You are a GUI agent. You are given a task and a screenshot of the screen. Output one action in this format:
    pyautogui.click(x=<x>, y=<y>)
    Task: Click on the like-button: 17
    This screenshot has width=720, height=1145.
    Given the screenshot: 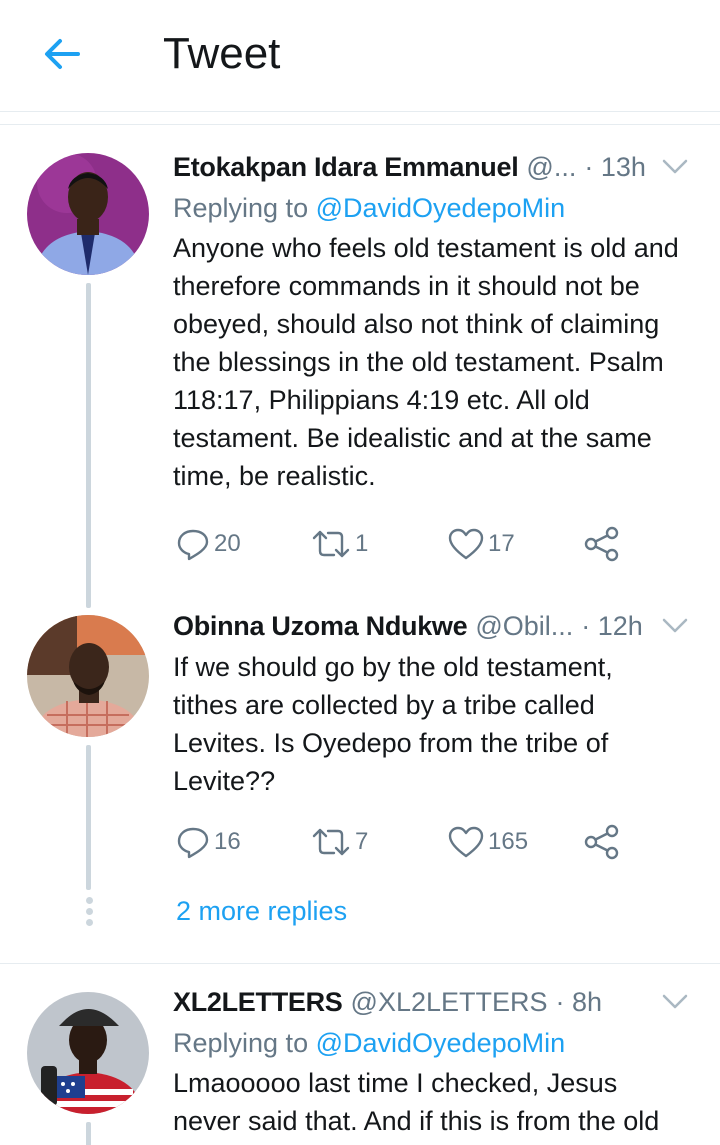 What is the action you would take?
    pyautogui.click(x=481, y=544)
    